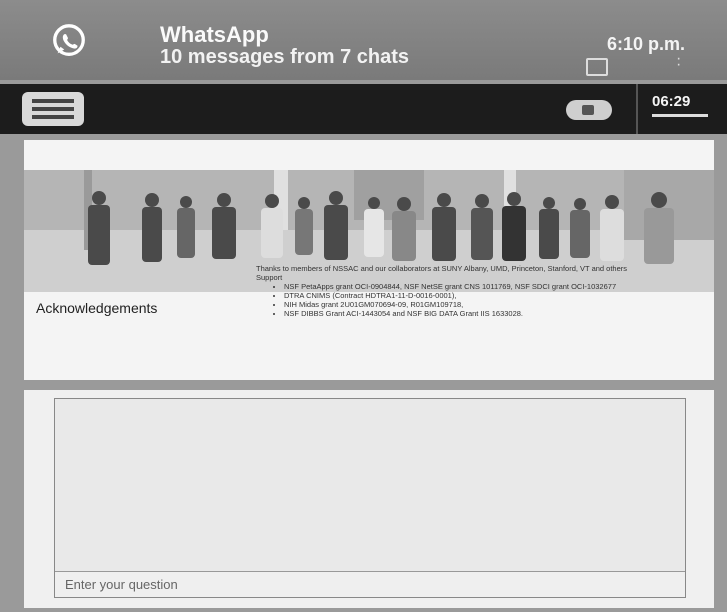  What do you see at coordinates (680, 115) in the screenshot?
I see `clock-underline` at bounding box center [680, 115].